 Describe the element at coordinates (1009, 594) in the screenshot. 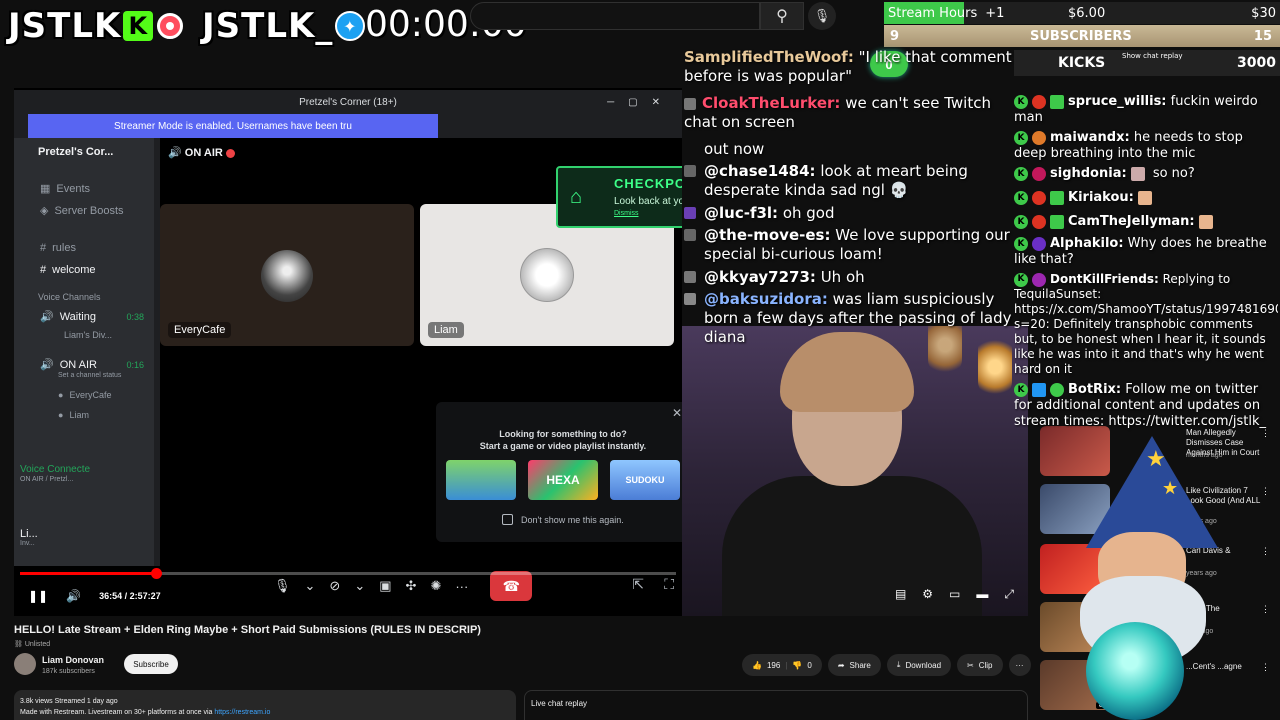

I see `fullscreen-icon: ⤢` at that location.